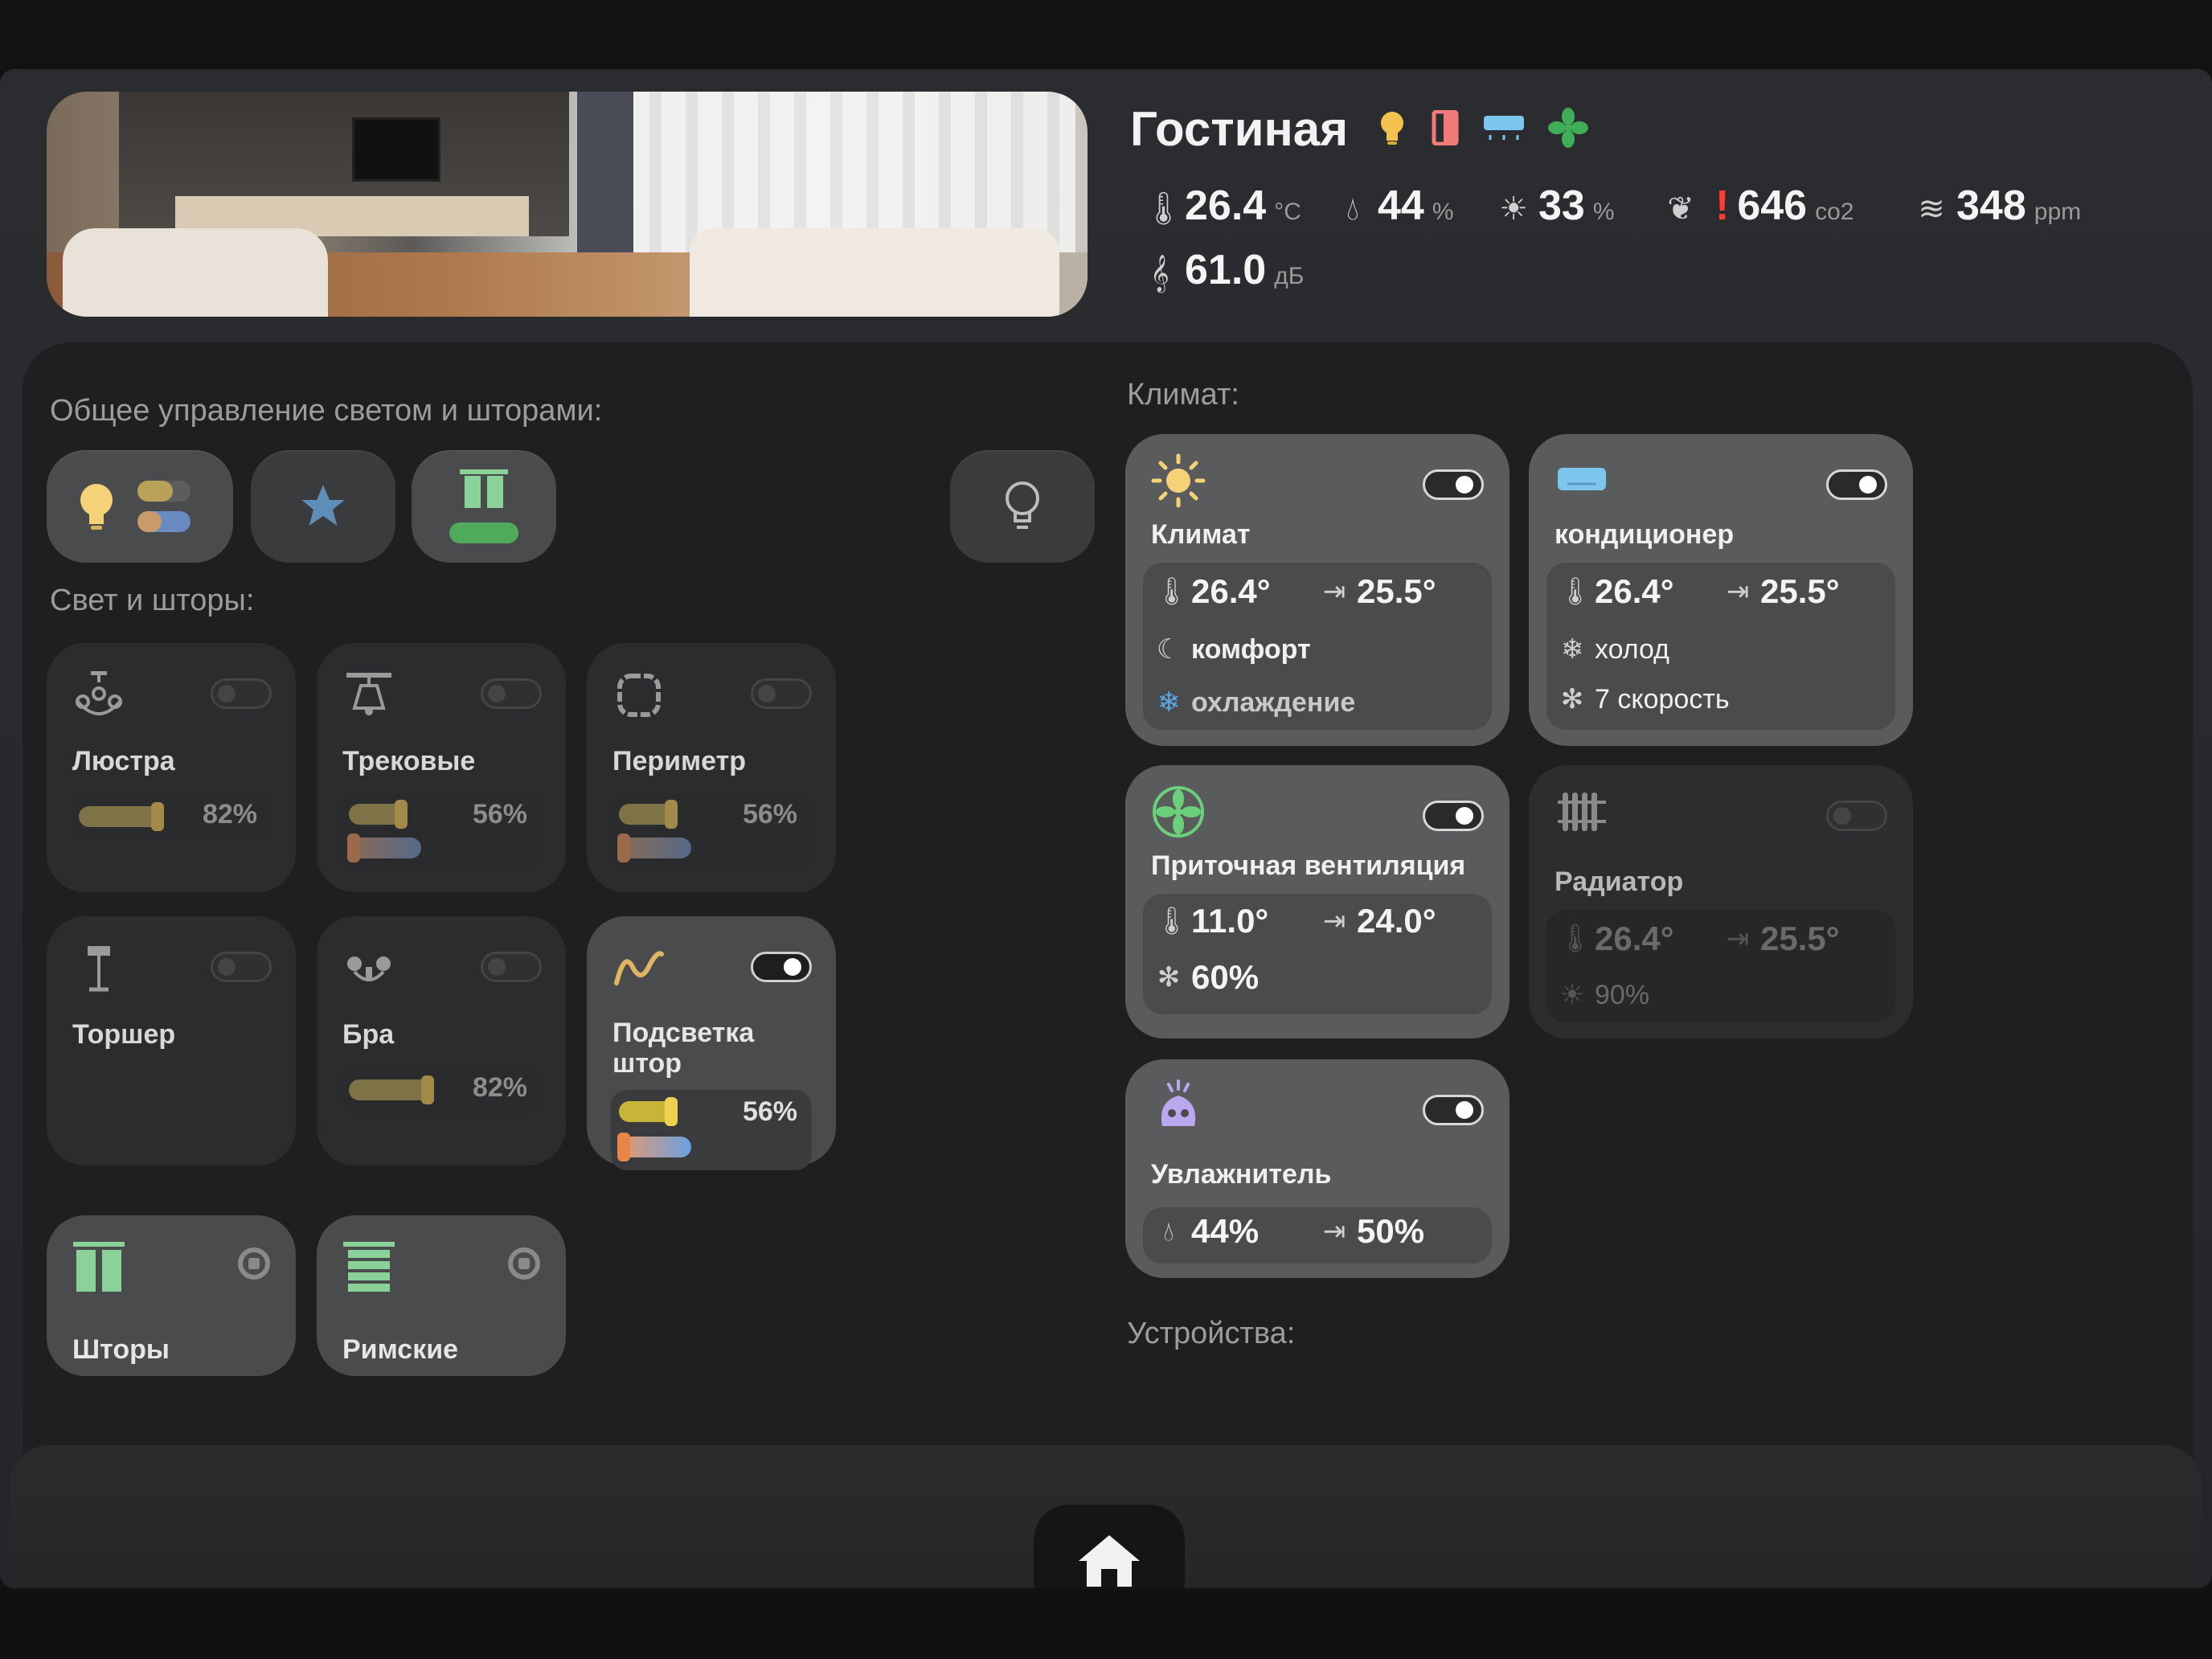  What do you see at coordinates (171, 1295) in the screenshot?
I see `curtain-tile-curtains: Шторы` at bounding box center [171, 1295].